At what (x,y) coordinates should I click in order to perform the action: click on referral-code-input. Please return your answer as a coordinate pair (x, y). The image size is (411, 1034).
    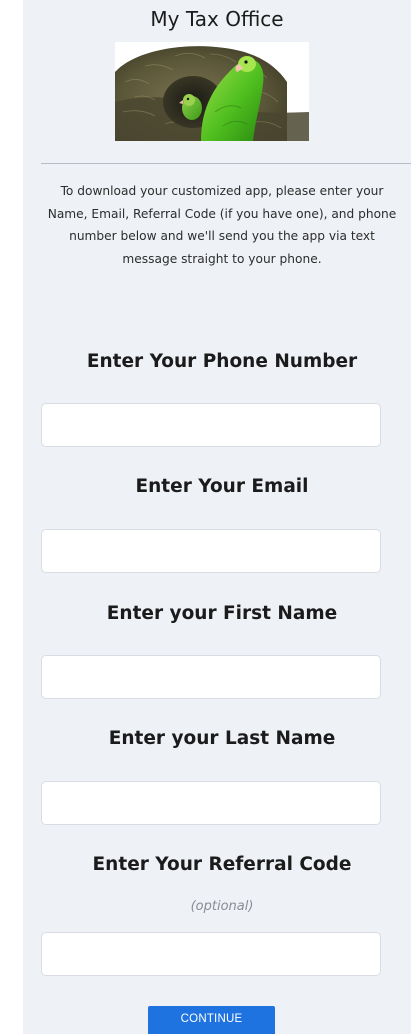
    Looking at the image, I should click on (211, 954).